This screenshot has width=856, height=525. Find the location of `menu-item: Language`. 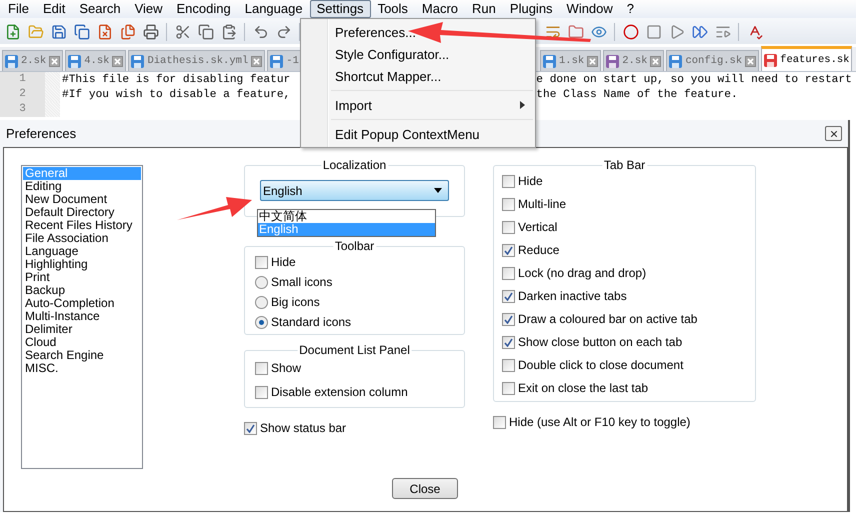

menu-item: Language is located at coordinates (274, 9).